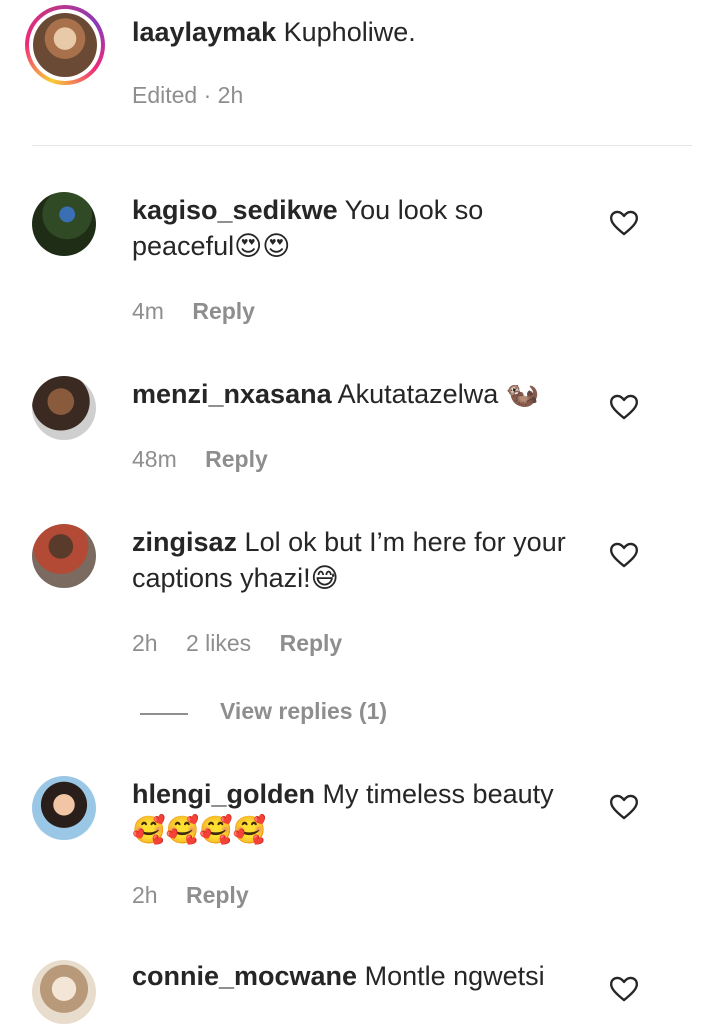  Describe the element at coordinates (303, 711) in the screenshot. I see `view-replies-button: View replies (1)` at that location.